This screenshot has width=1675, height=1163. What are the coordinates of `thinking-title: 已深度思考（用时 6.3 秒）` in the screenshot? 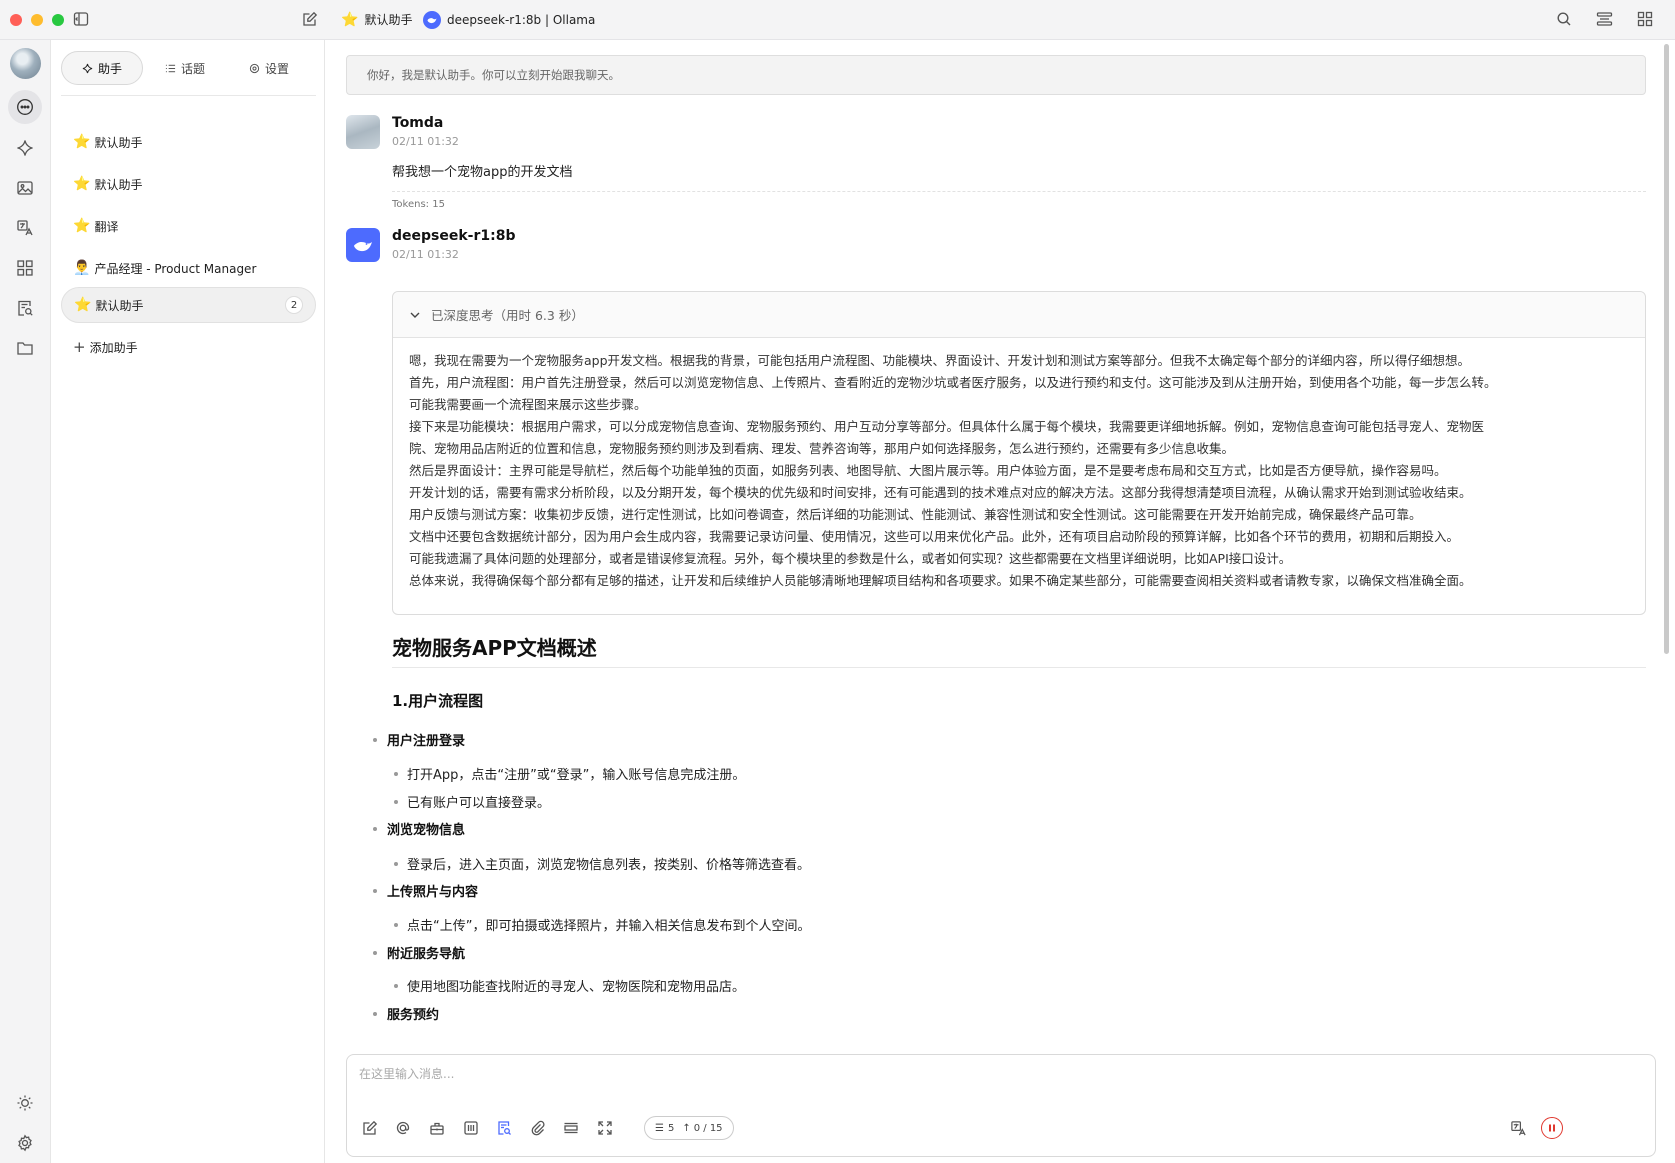 It's located at (507, 315).